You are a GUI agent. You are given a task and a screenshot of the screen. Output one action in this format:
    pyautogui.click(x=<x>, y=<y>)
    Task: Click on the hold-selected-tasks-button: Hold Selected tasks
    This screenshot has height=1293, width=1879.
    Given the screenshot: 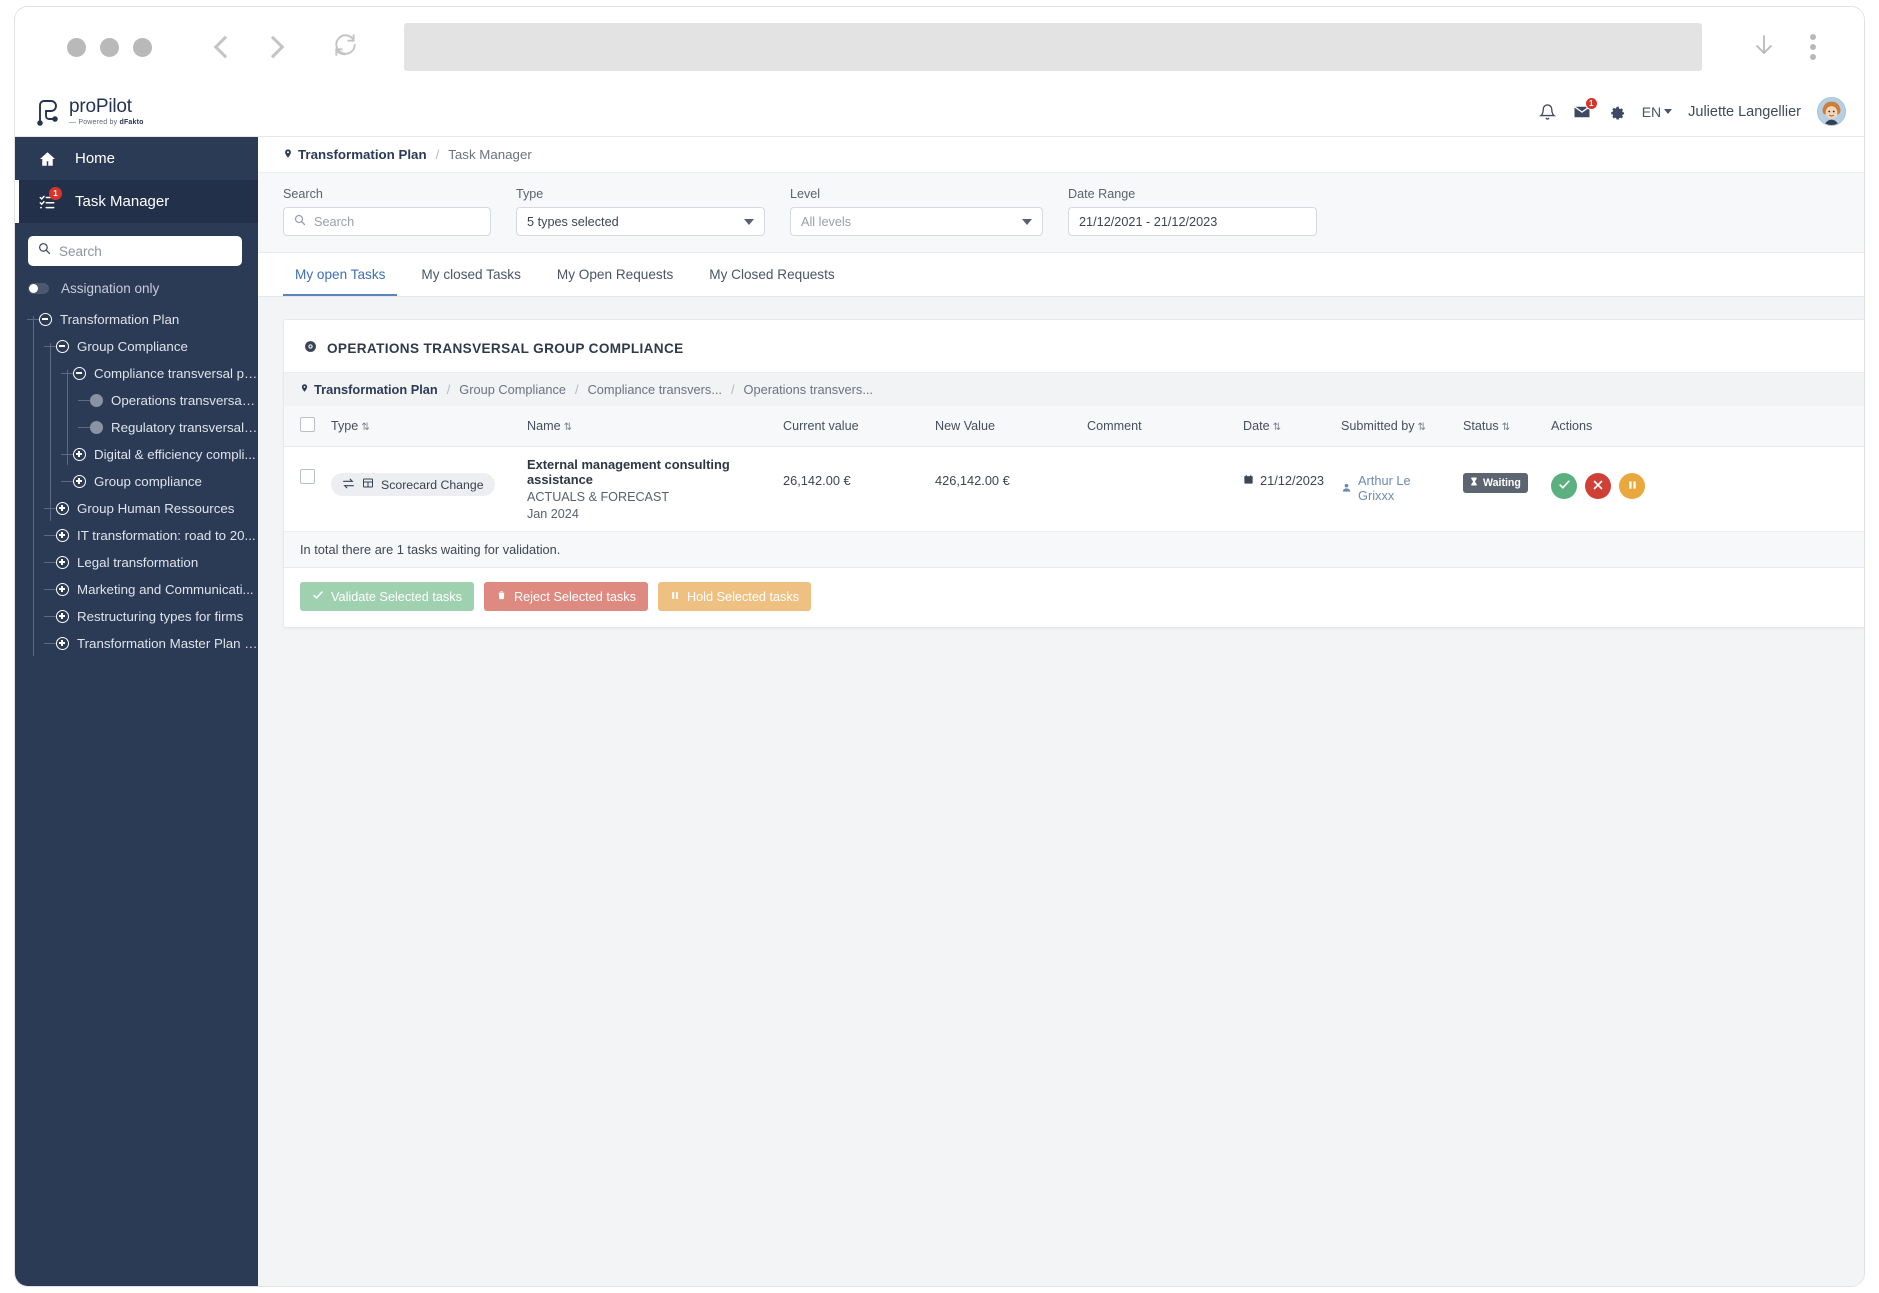 What is the action you would take?
    pyautogui.click(x=734, y=596)
    